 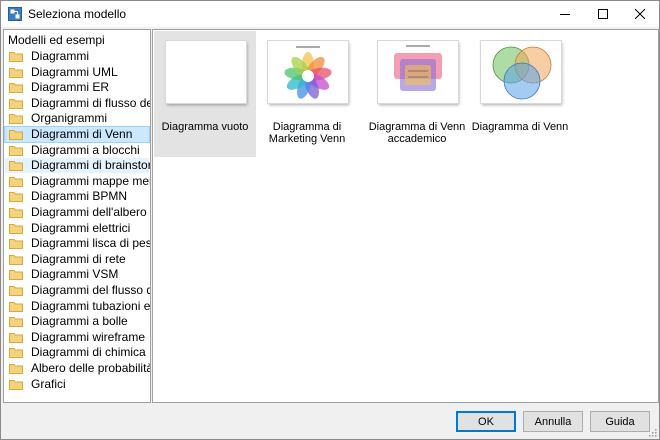 I want to click on sidebar-item-label: Diagrammi a blocchi, so click(x=85, y=149).